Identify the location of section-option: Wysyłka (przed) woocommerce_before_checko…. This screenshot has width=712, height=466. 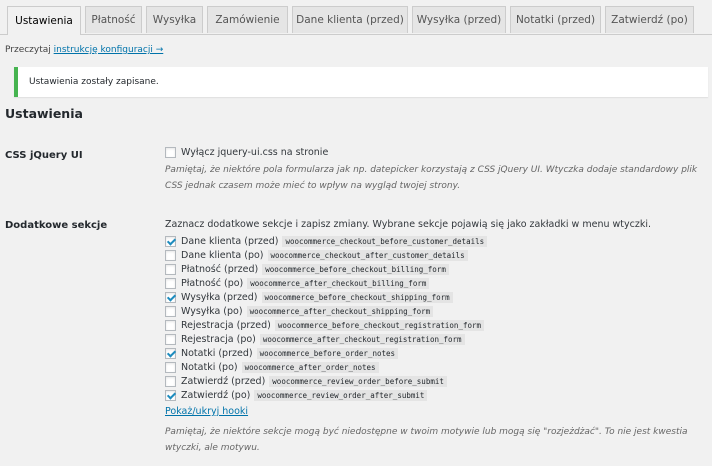
(309, 297).